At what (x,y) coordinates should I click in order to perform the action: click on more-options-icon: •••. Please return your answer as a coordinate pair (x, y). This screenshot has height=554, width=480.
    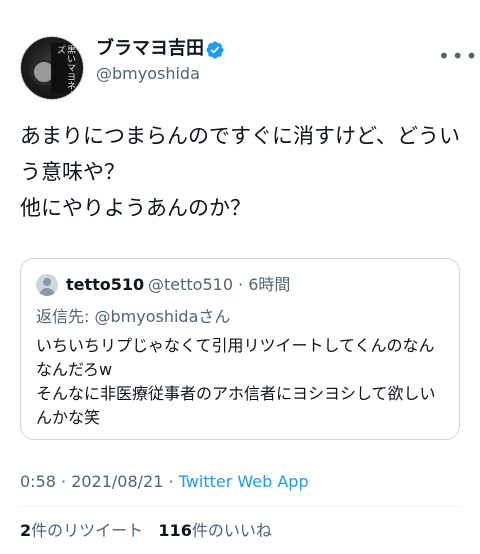
    Looking at the image, I should click on (458, 56).